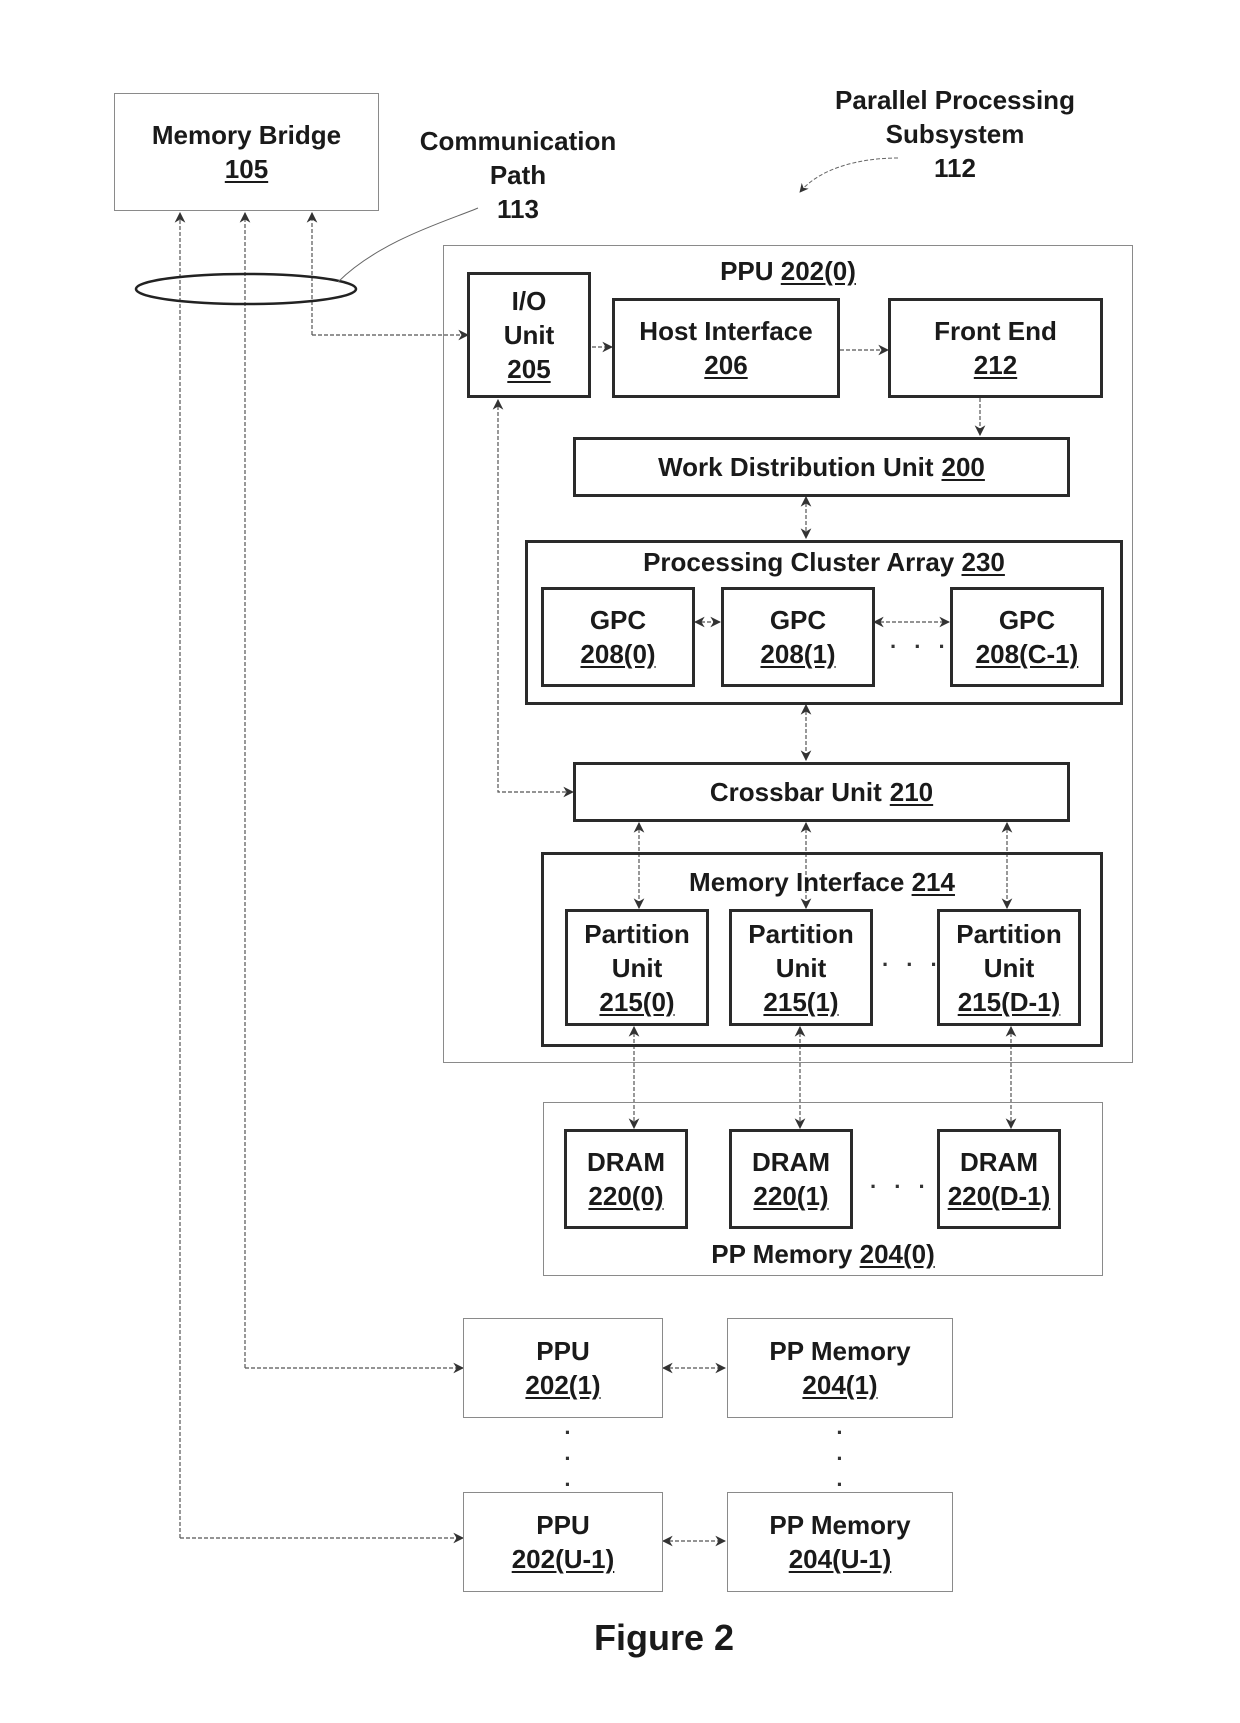 The image size is (1240, 1723). Describe the element at coordinates (840, 1559) in the screenshot. I see `pp-memory-last-ref: 204(U-1)` at that location.